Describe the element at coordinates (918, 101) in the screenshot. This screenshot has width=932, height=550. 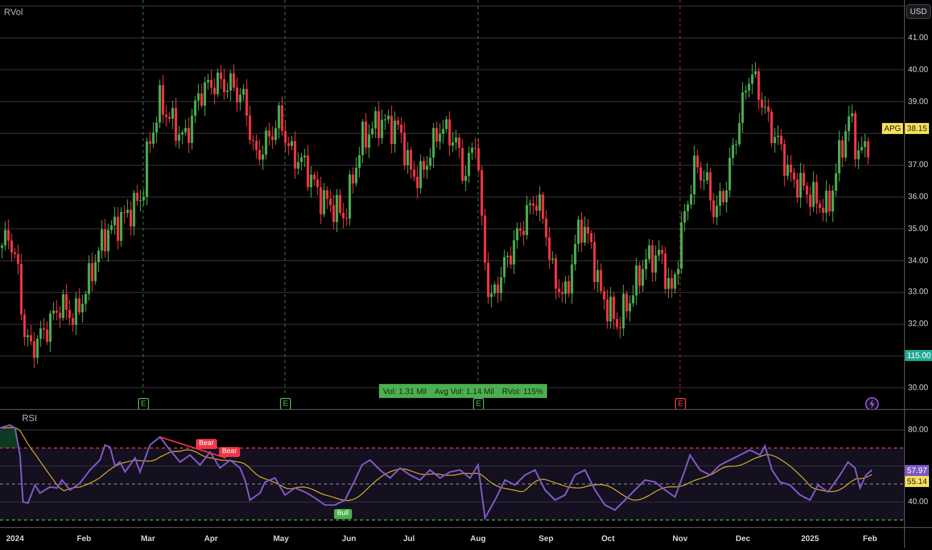
I see `price-axis-label: 39.00` at that location.